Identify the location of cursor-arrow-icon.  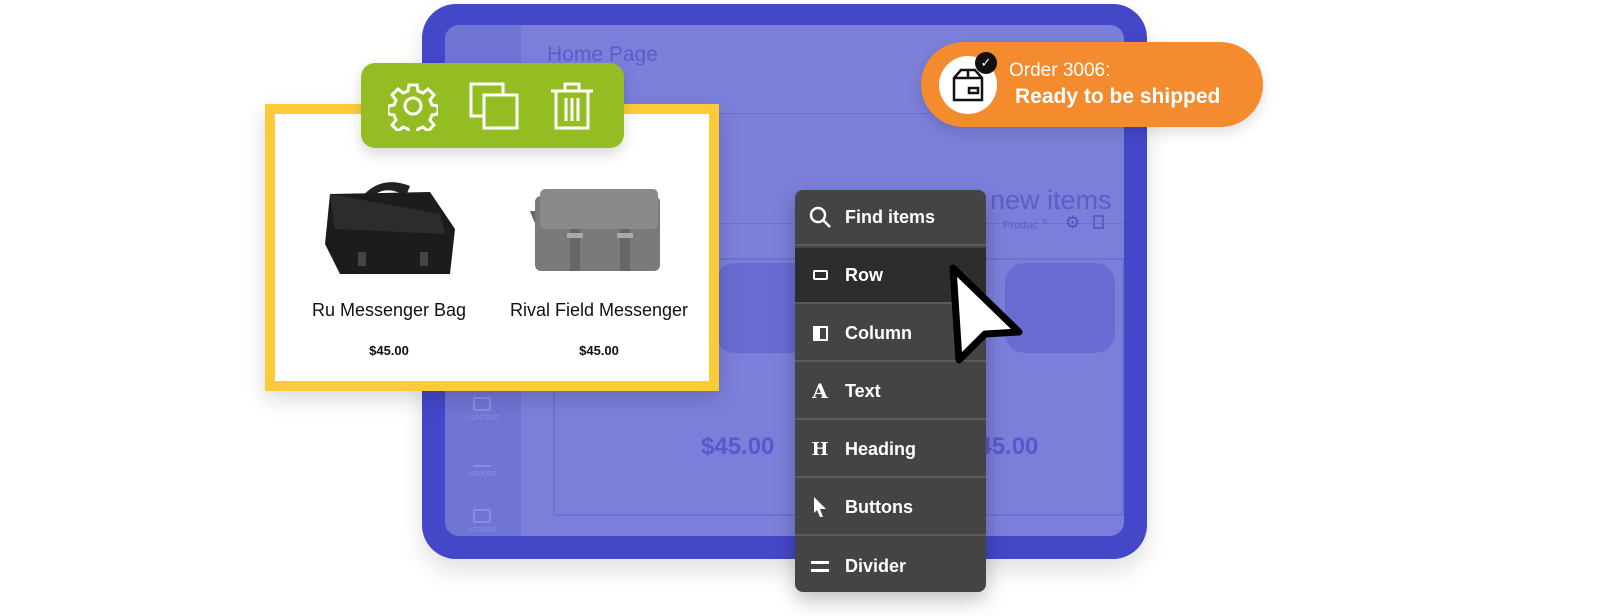
(986, 314).